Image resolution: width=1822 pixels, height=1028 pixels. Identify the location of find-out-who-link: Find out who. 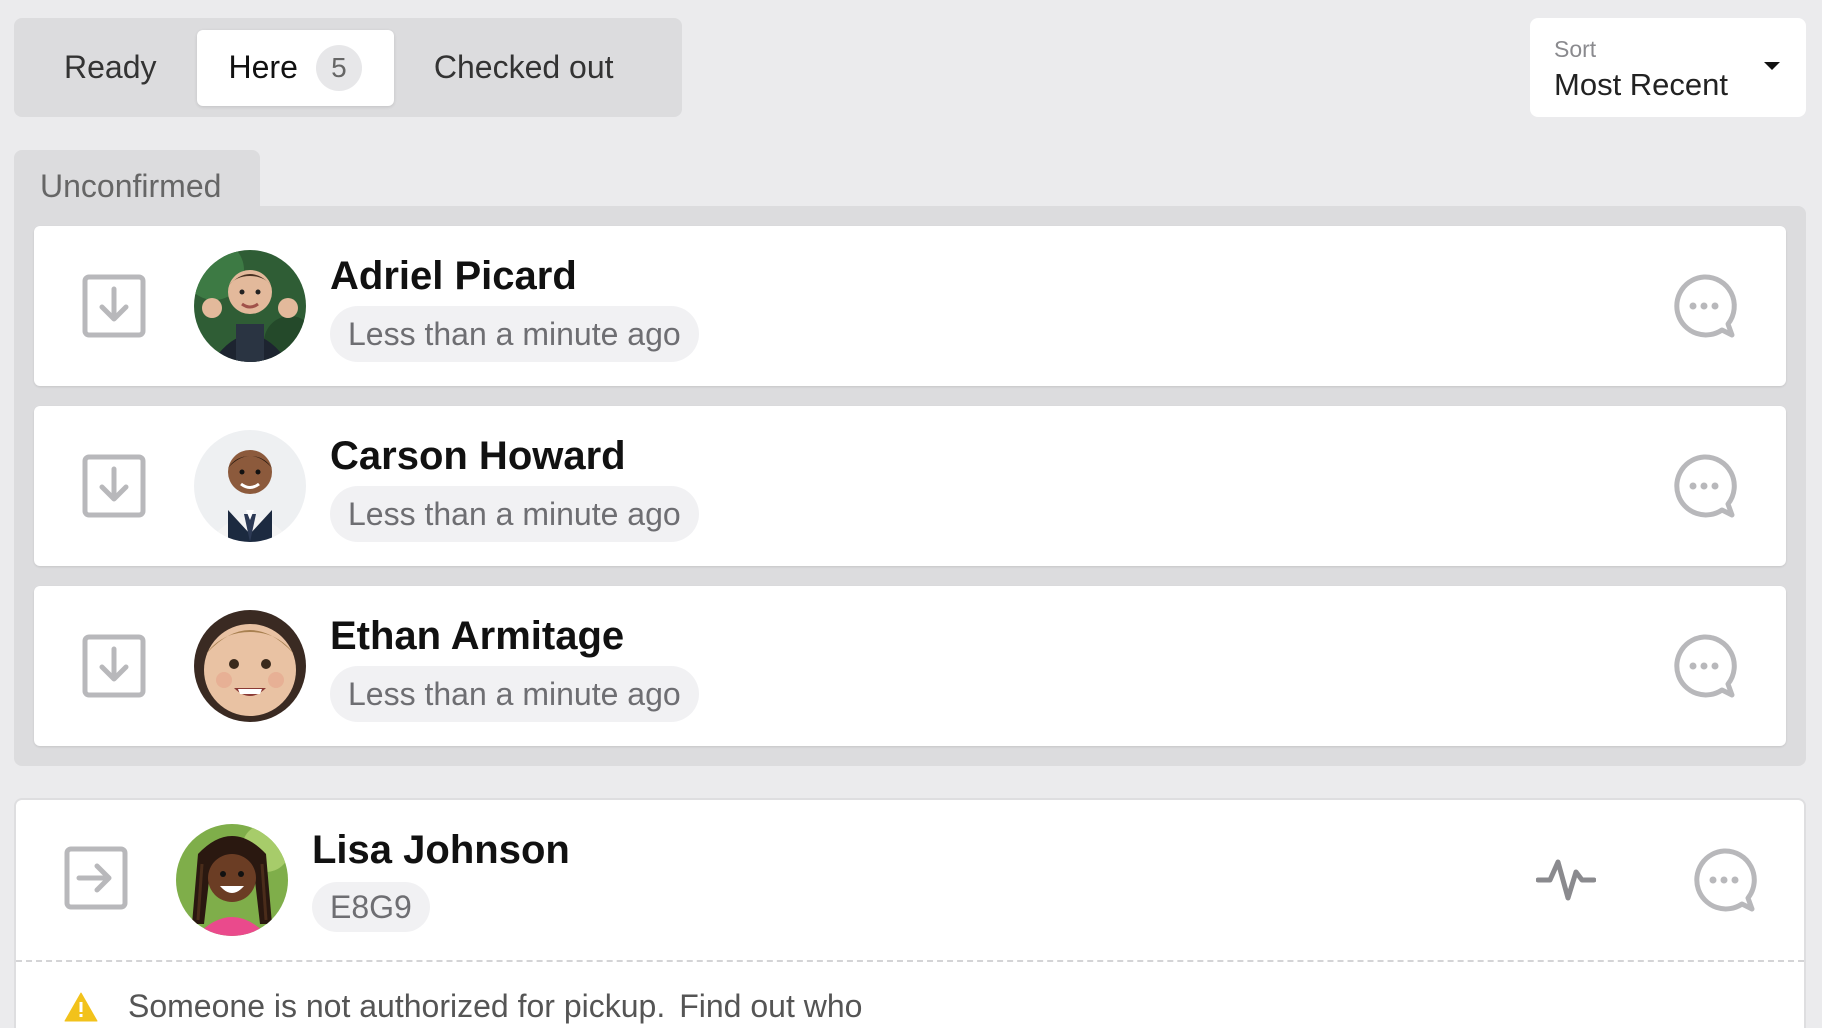
(770, 1006).